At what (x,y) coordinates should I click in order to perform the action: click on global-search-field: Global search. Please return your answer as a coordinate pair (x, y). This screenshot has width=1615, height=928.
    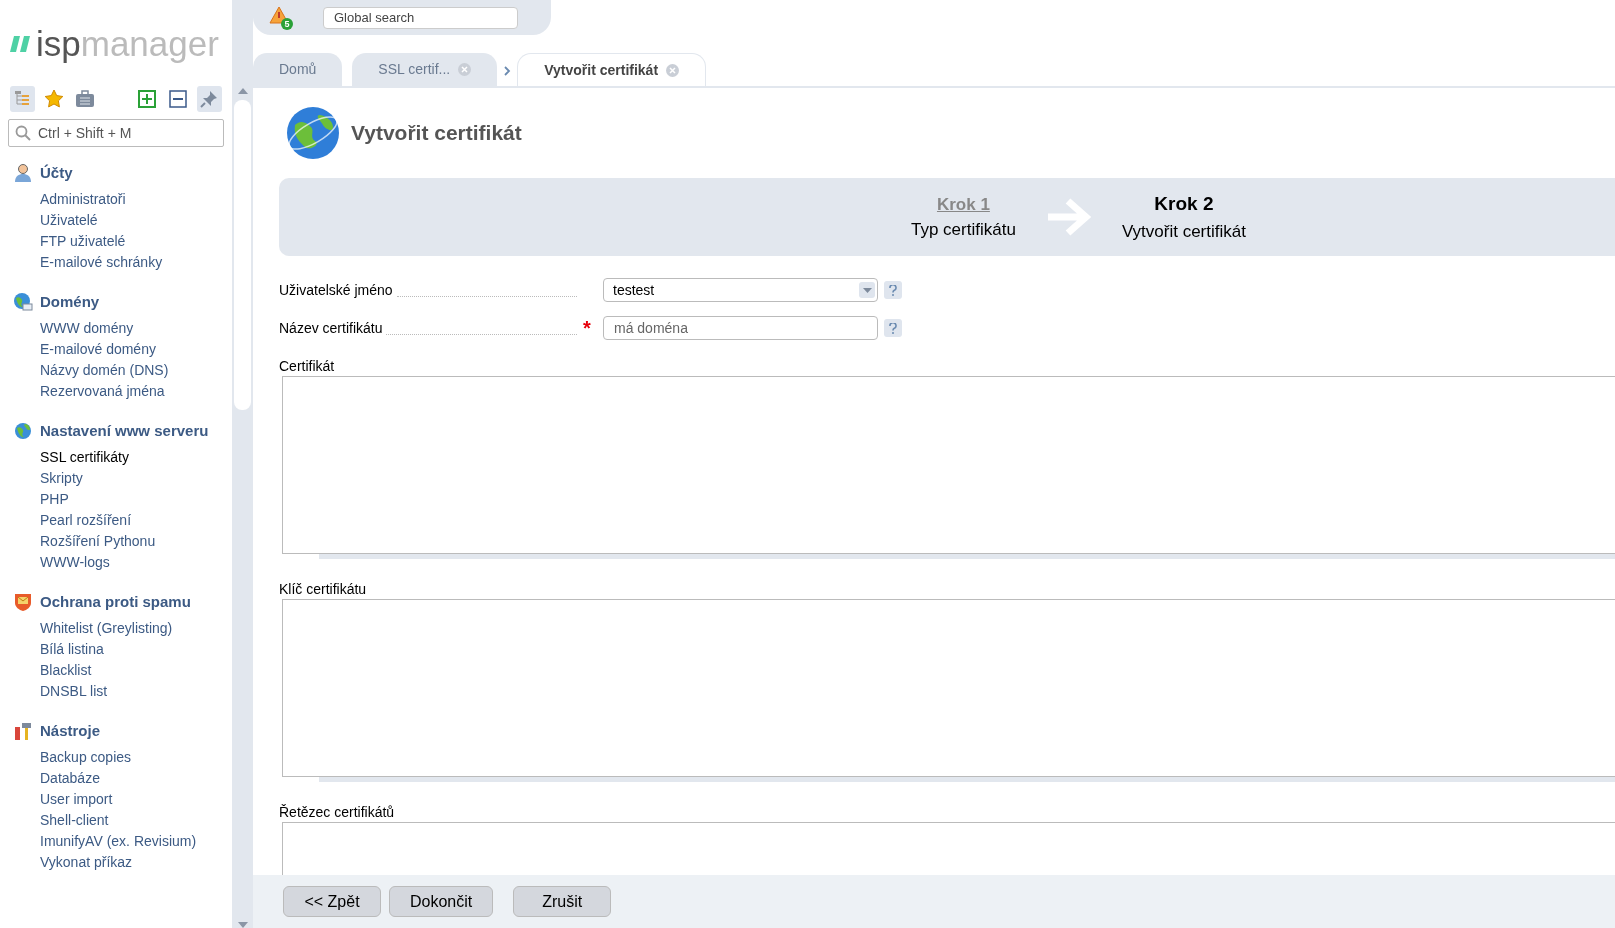
    Looking at the image, I should click on (420, 17).